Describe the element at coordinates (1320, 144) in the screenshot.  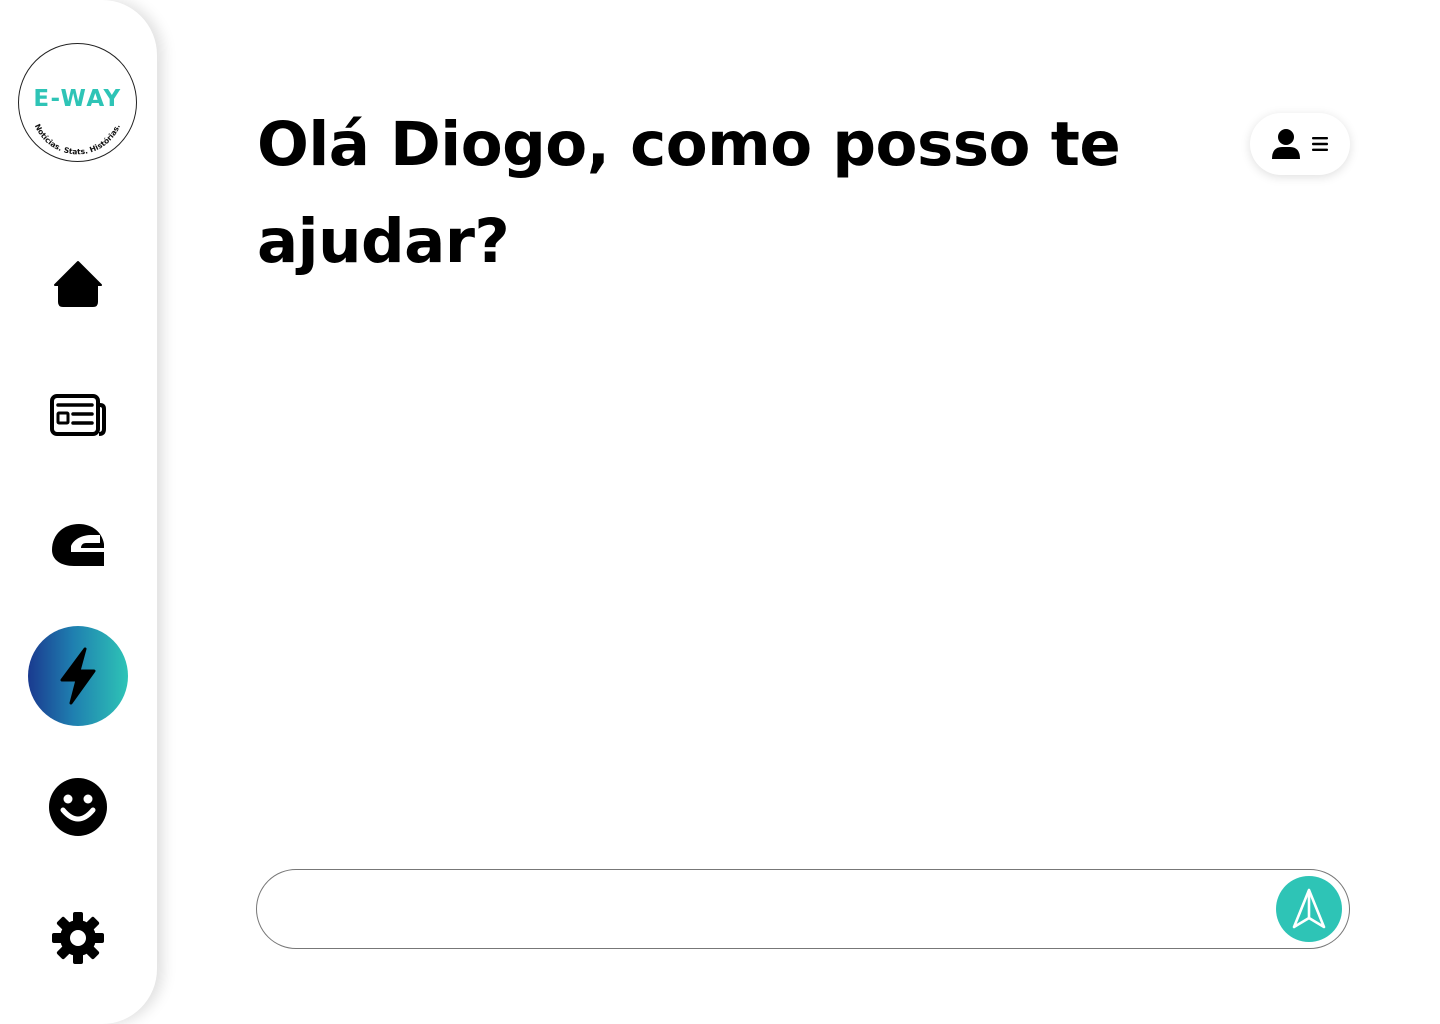
I see `menu-lines-icon` at that location.